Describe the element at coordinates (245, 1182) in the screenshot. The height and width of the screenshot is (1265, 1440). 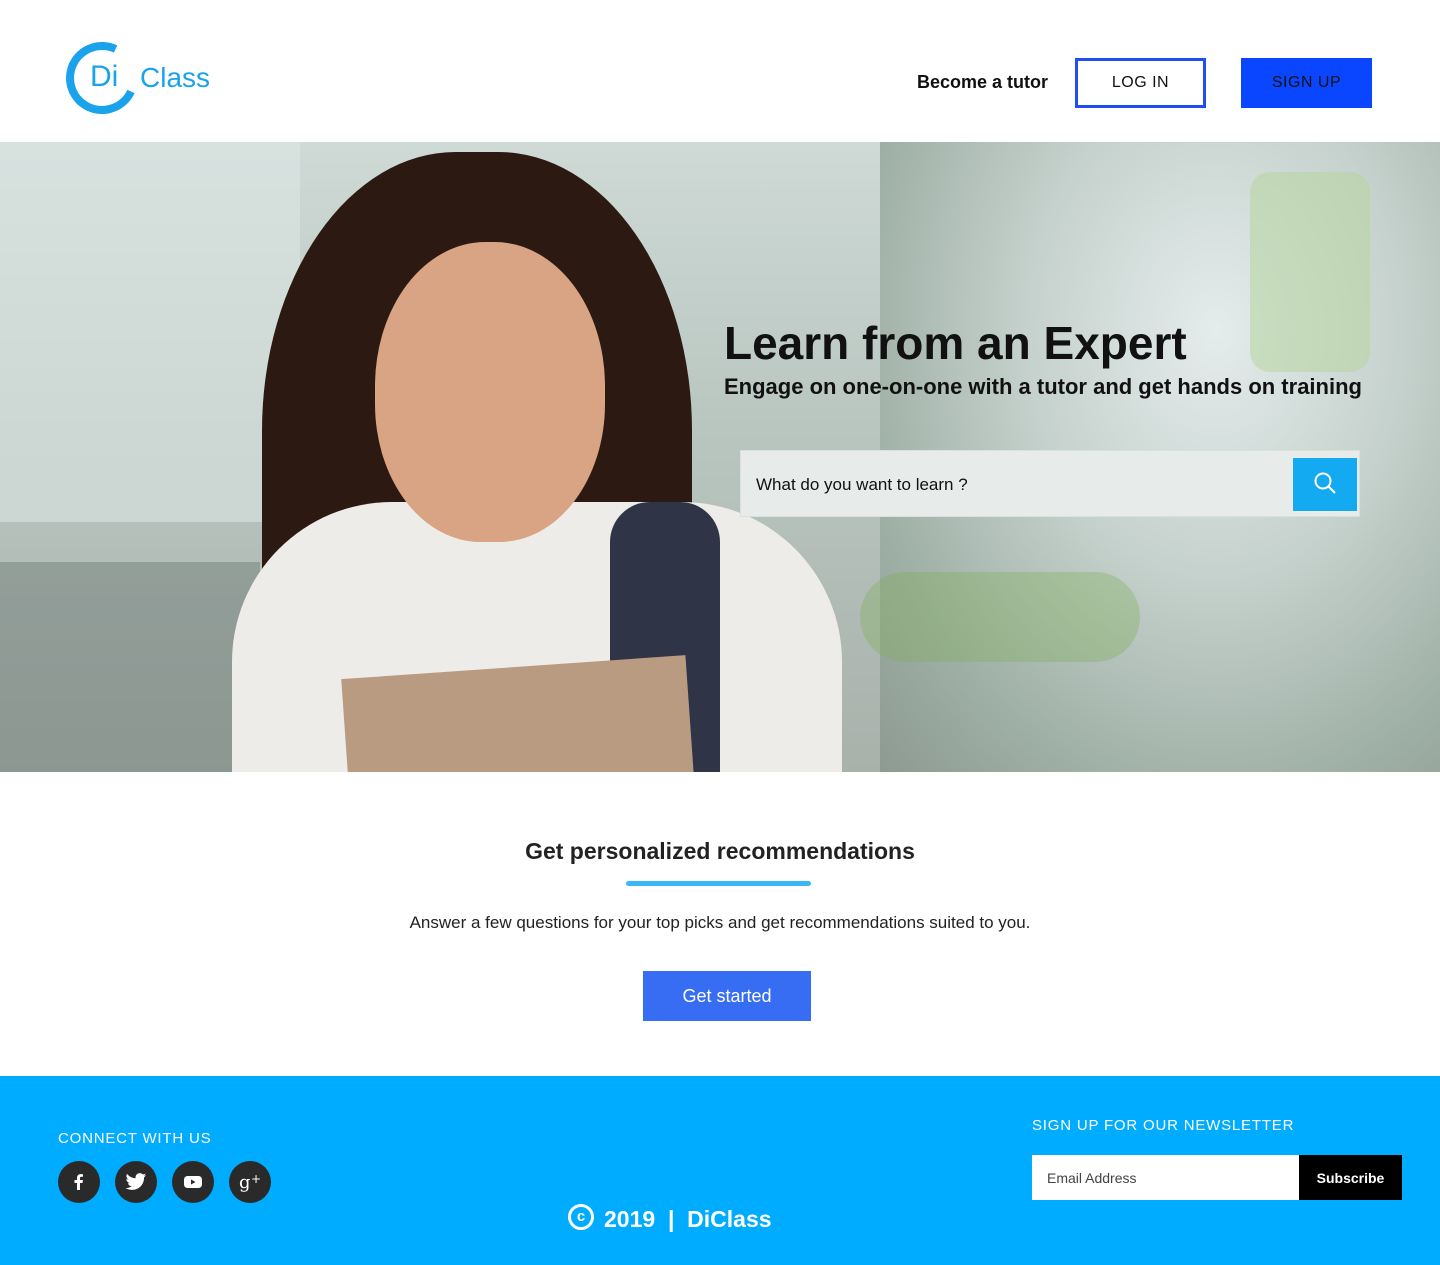
I see `svg-text: g` at that location.